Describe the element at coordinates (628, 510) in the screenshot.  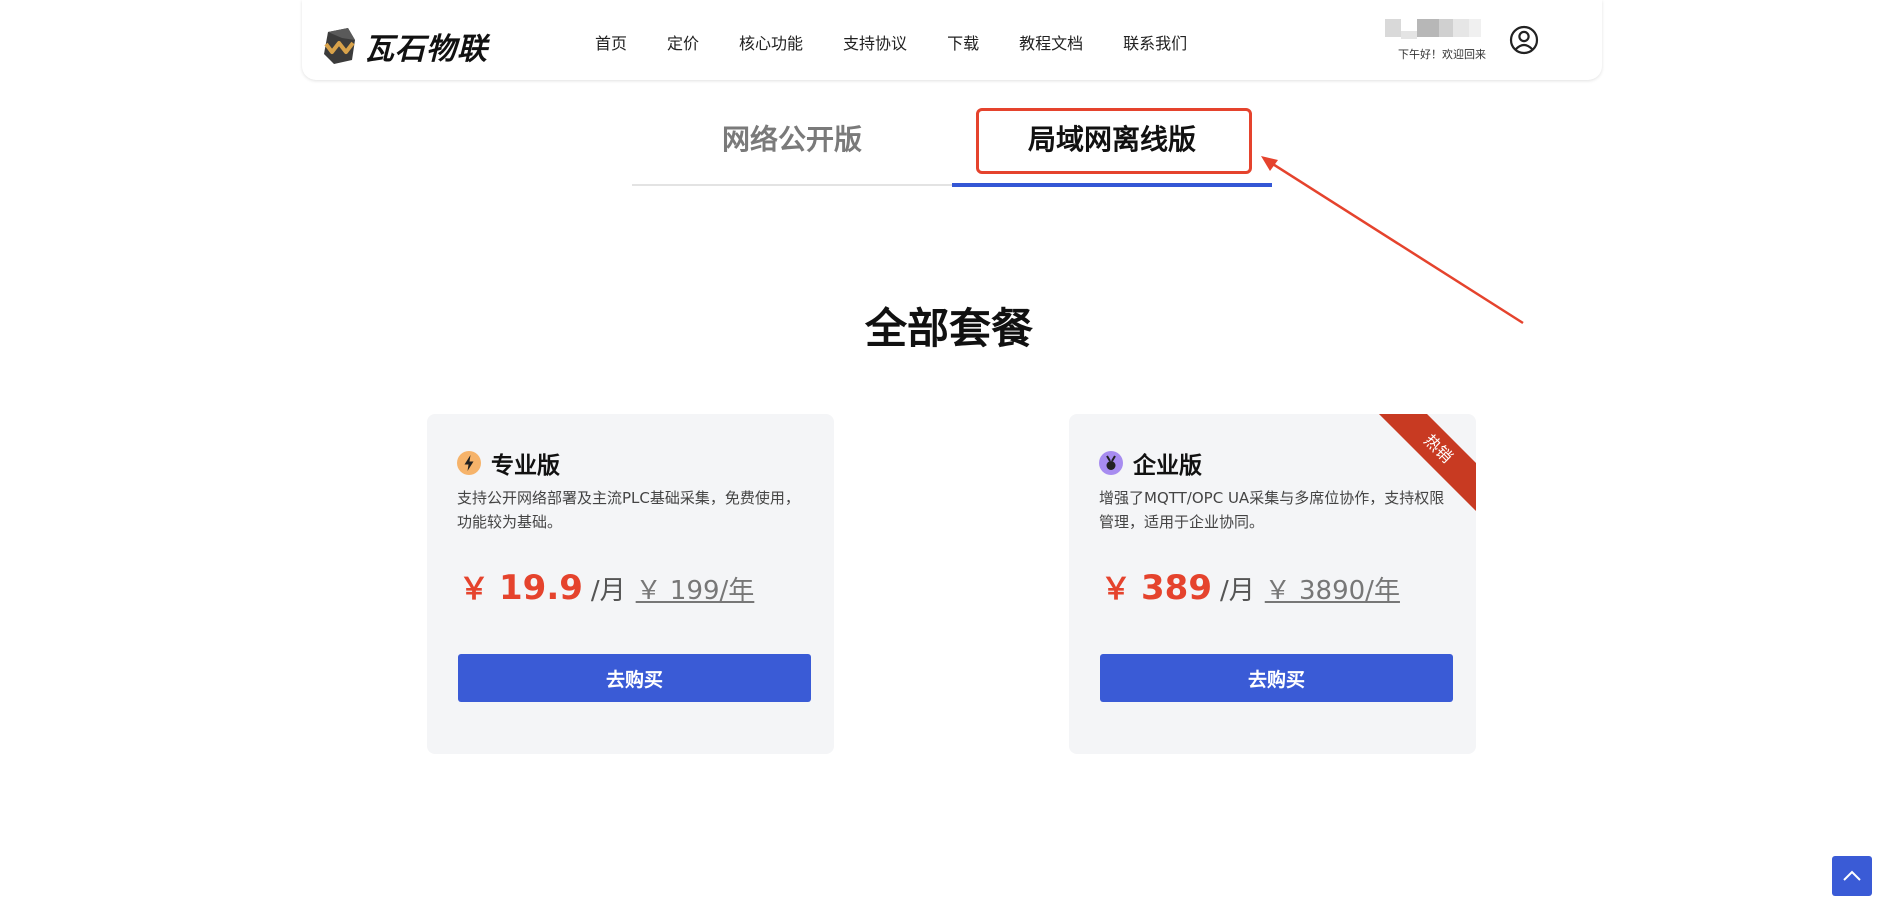
I see `plan-description: 支持公开网络部署及主流PLC基础采集，免费使用，功能较为基础。` at that location.